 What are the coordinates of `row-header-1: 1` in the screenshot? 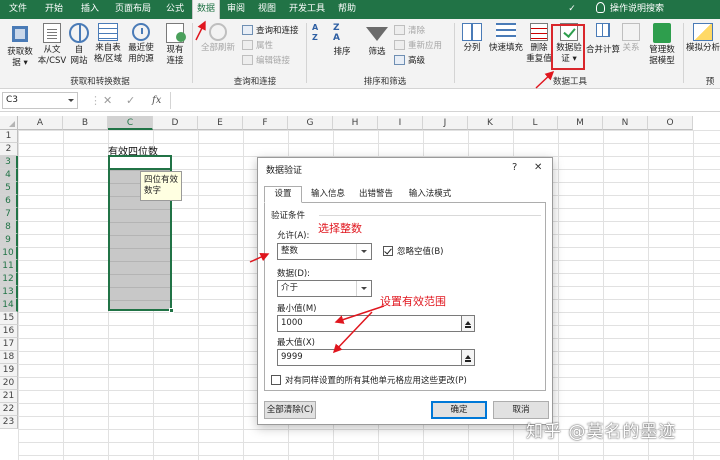 It's located at (9, 136).